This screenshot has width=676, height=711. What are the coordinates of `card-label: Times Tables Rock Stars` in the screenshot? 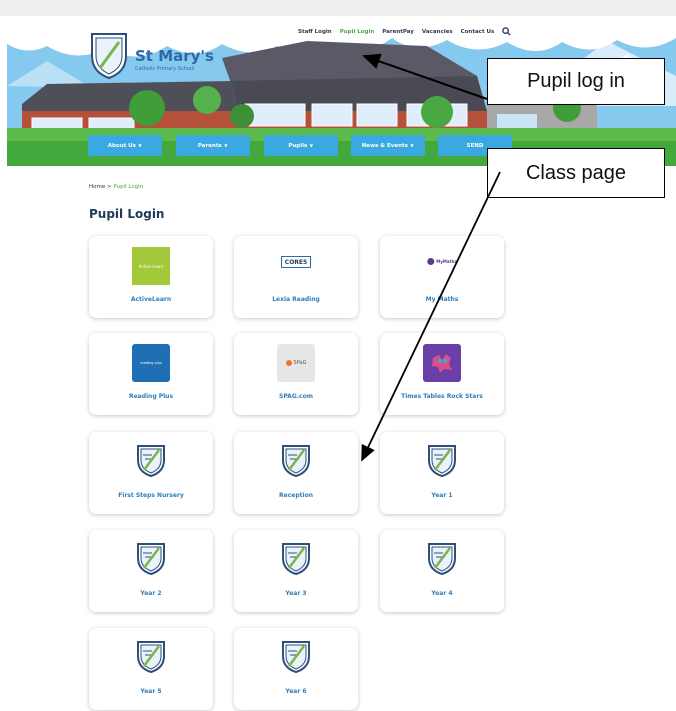 It's located at (442, 396).